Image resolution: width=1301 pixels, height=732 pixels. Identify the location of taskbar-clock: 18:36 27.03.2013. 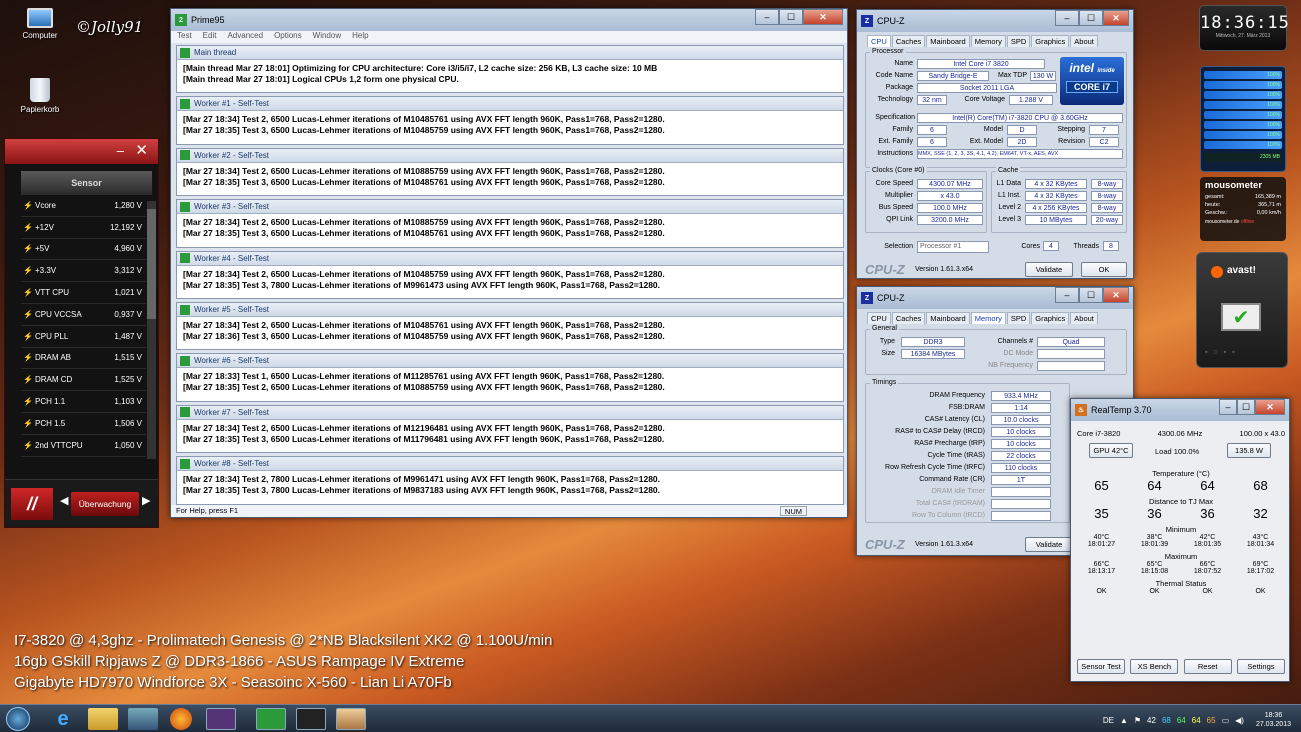
(1273, 720).